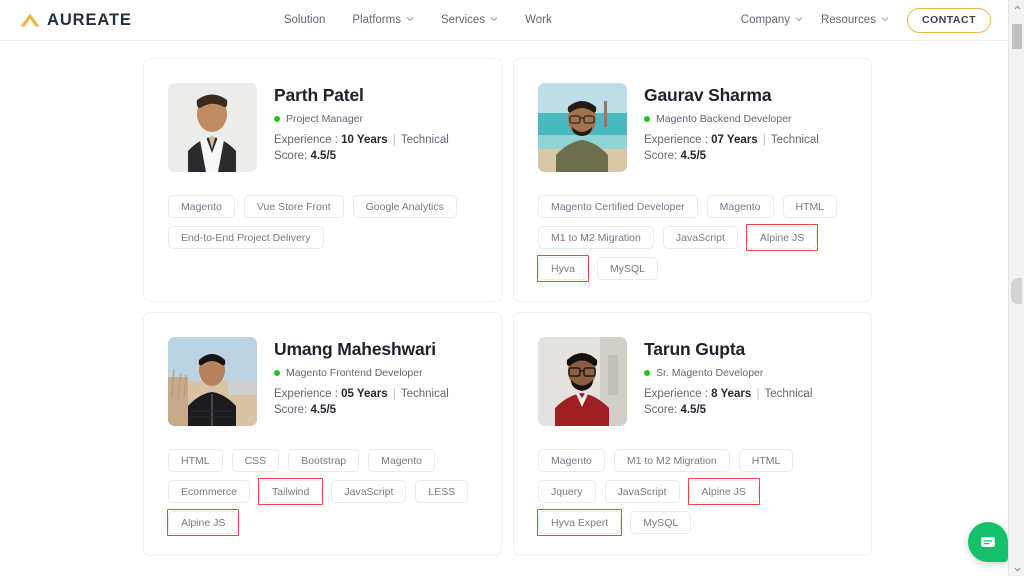 The image size is (1024, 576). What do you see at coordinates (212, 381) in the screenshot?
I see `avatar-umang-maheshwari` at bounding box center [212, 381].